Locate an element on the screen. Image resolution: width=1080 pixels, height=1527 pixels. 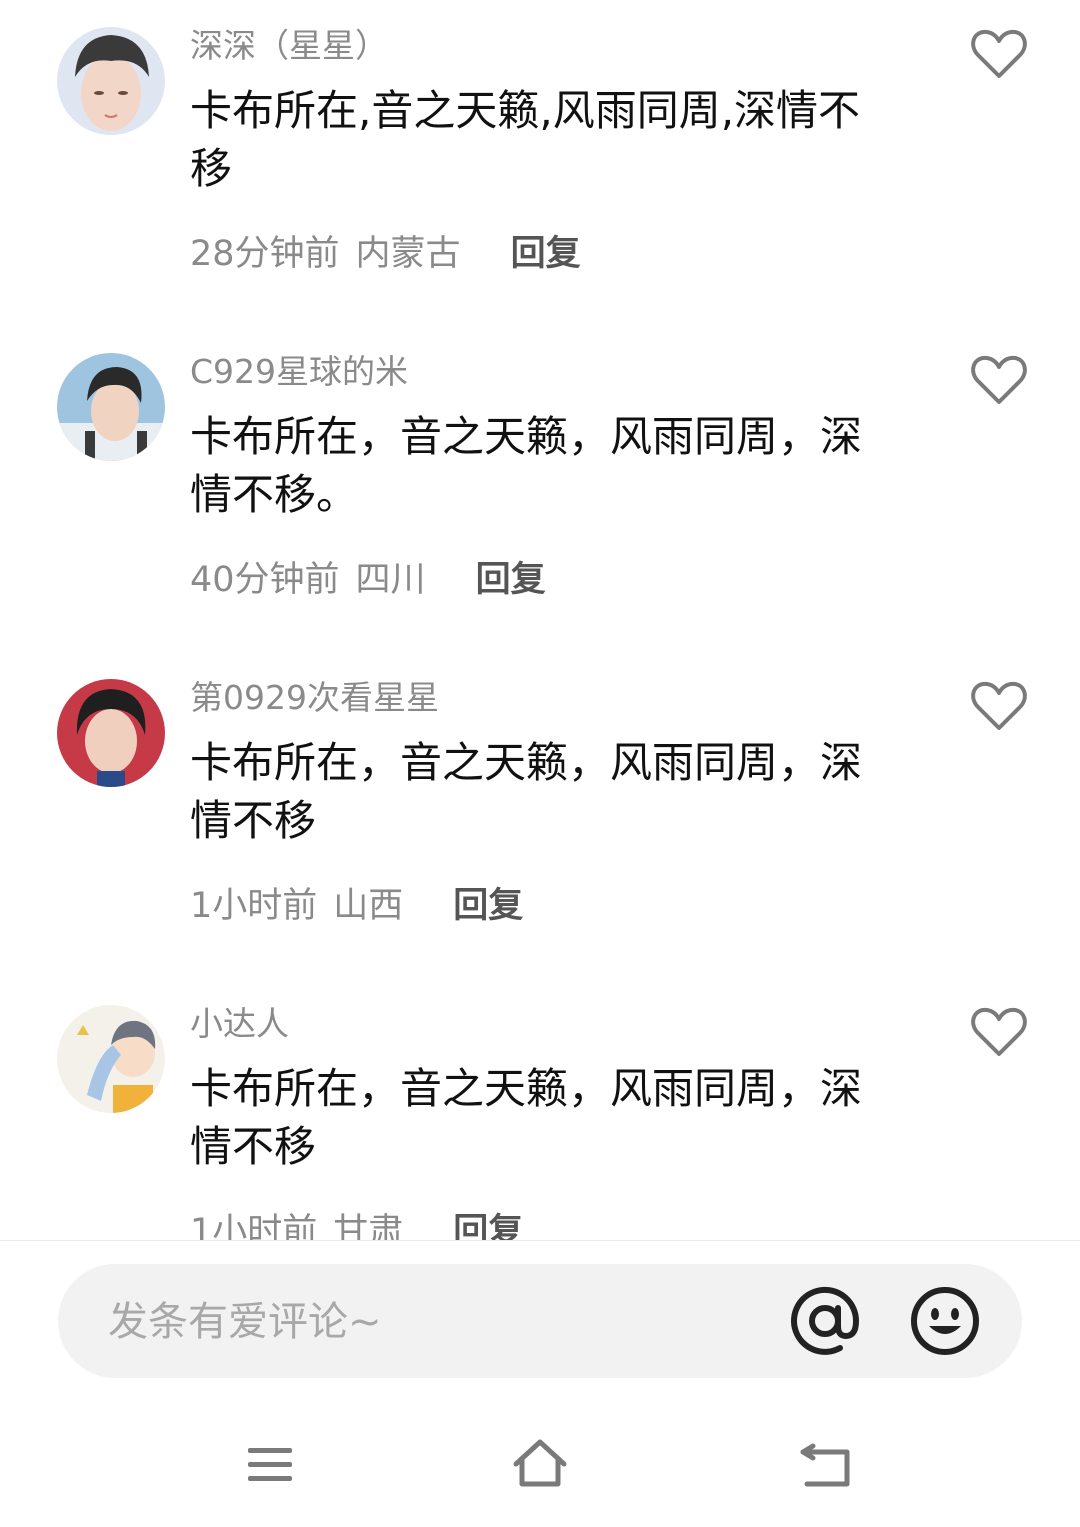
system-navigation-bar is located at coordinates (540, 1463).